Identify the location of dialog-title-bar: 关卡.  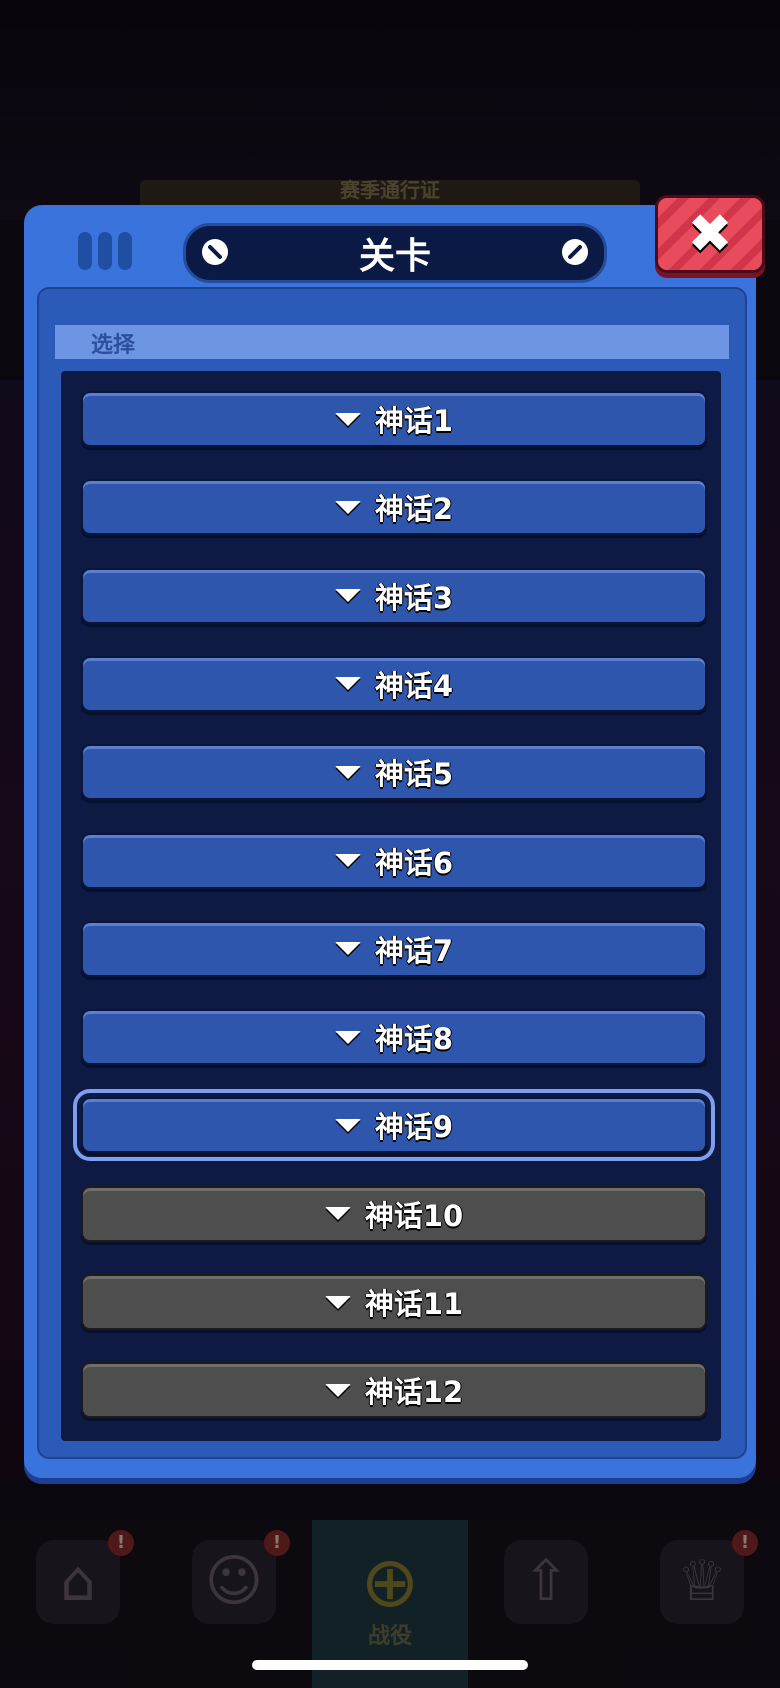
(395, 253).